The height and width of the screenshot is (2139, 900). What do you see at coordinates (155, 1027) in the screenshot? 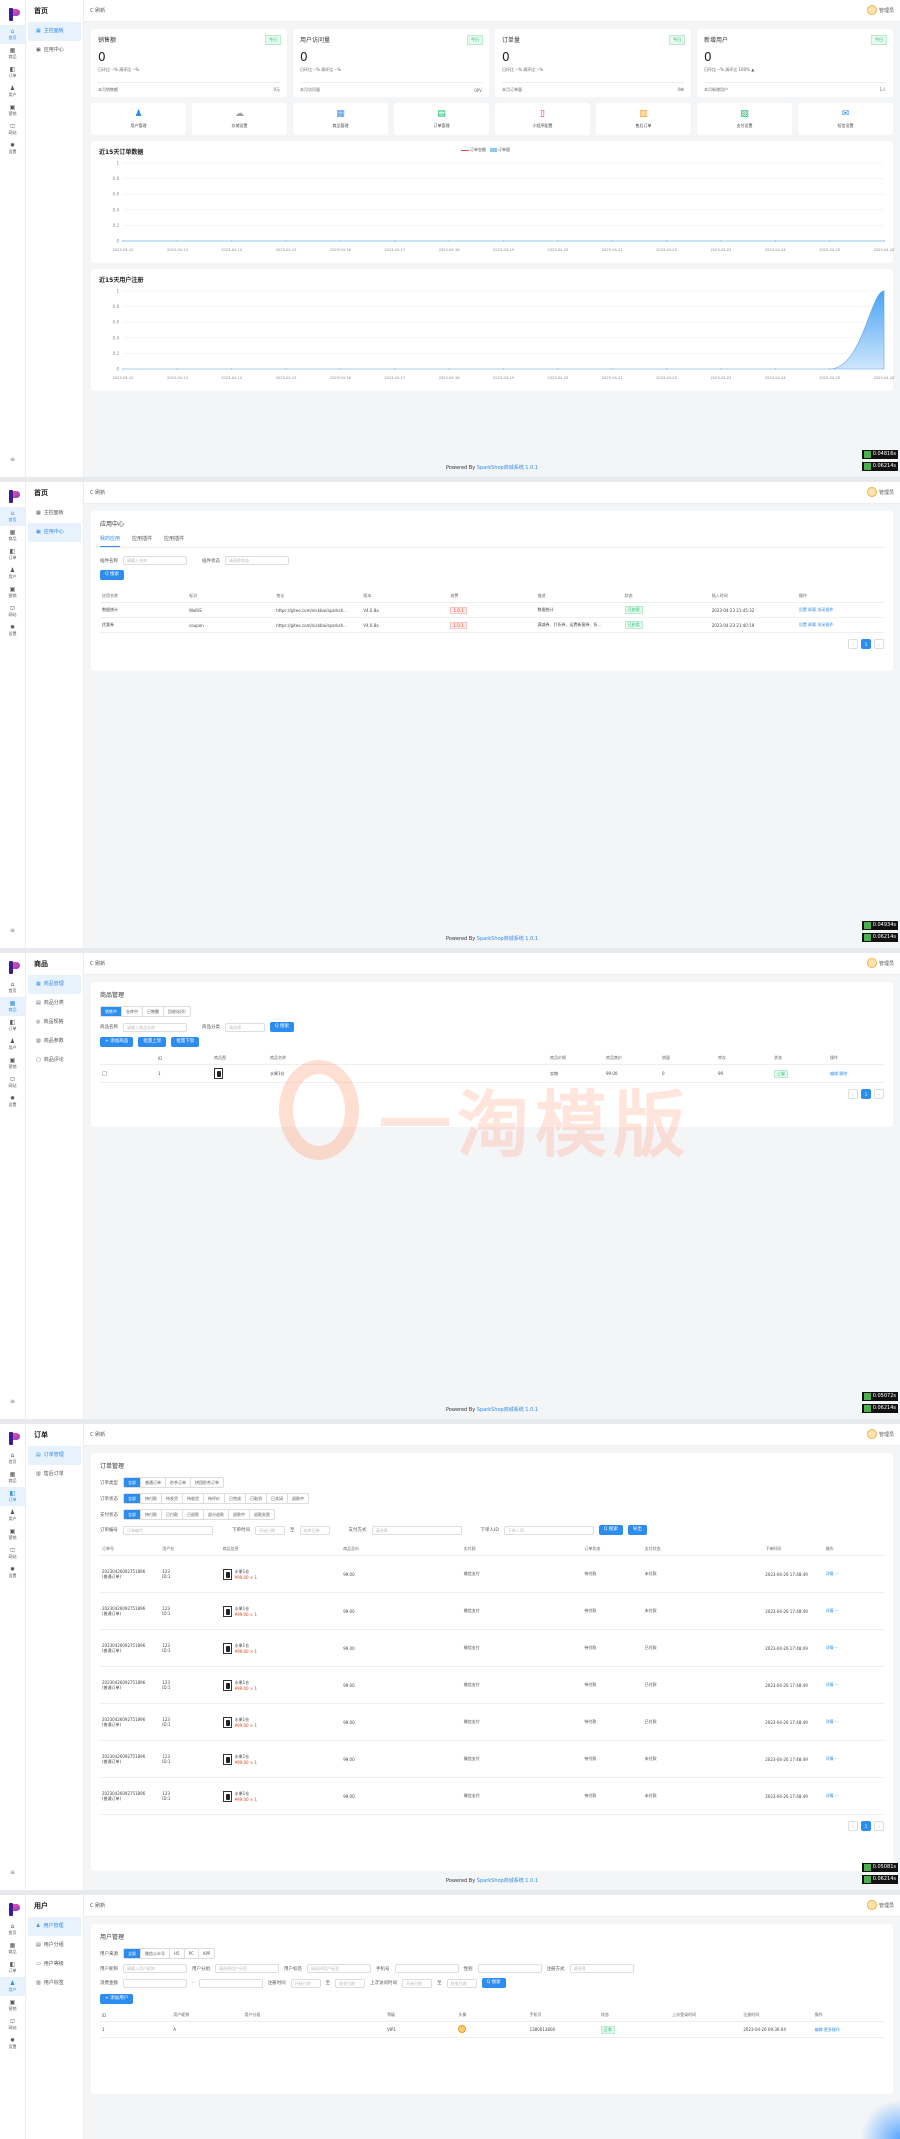
I see `goods-name-input: 请输入商品名称` at bounding box center [155, 1027].